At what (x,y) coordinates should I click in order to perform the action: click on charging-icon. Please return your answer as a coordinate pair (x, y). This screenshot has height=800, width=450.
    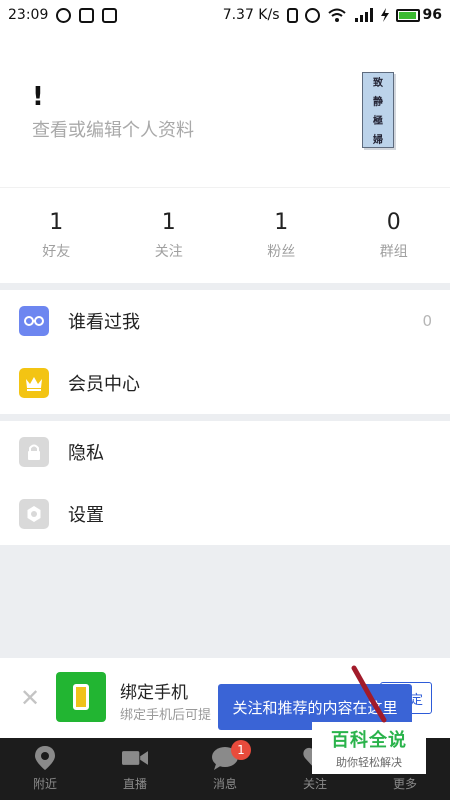
    Looking at the image, I should click on (384, 15).